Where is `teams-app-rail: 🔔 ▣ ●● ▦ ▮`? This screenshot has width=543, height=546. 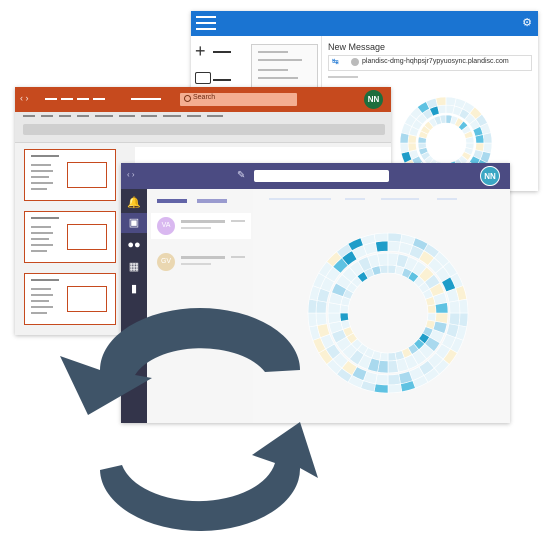 teams-app-rail: 🔔 ▣ ●● ▦ ▮ is located at coordinates (134, 306).